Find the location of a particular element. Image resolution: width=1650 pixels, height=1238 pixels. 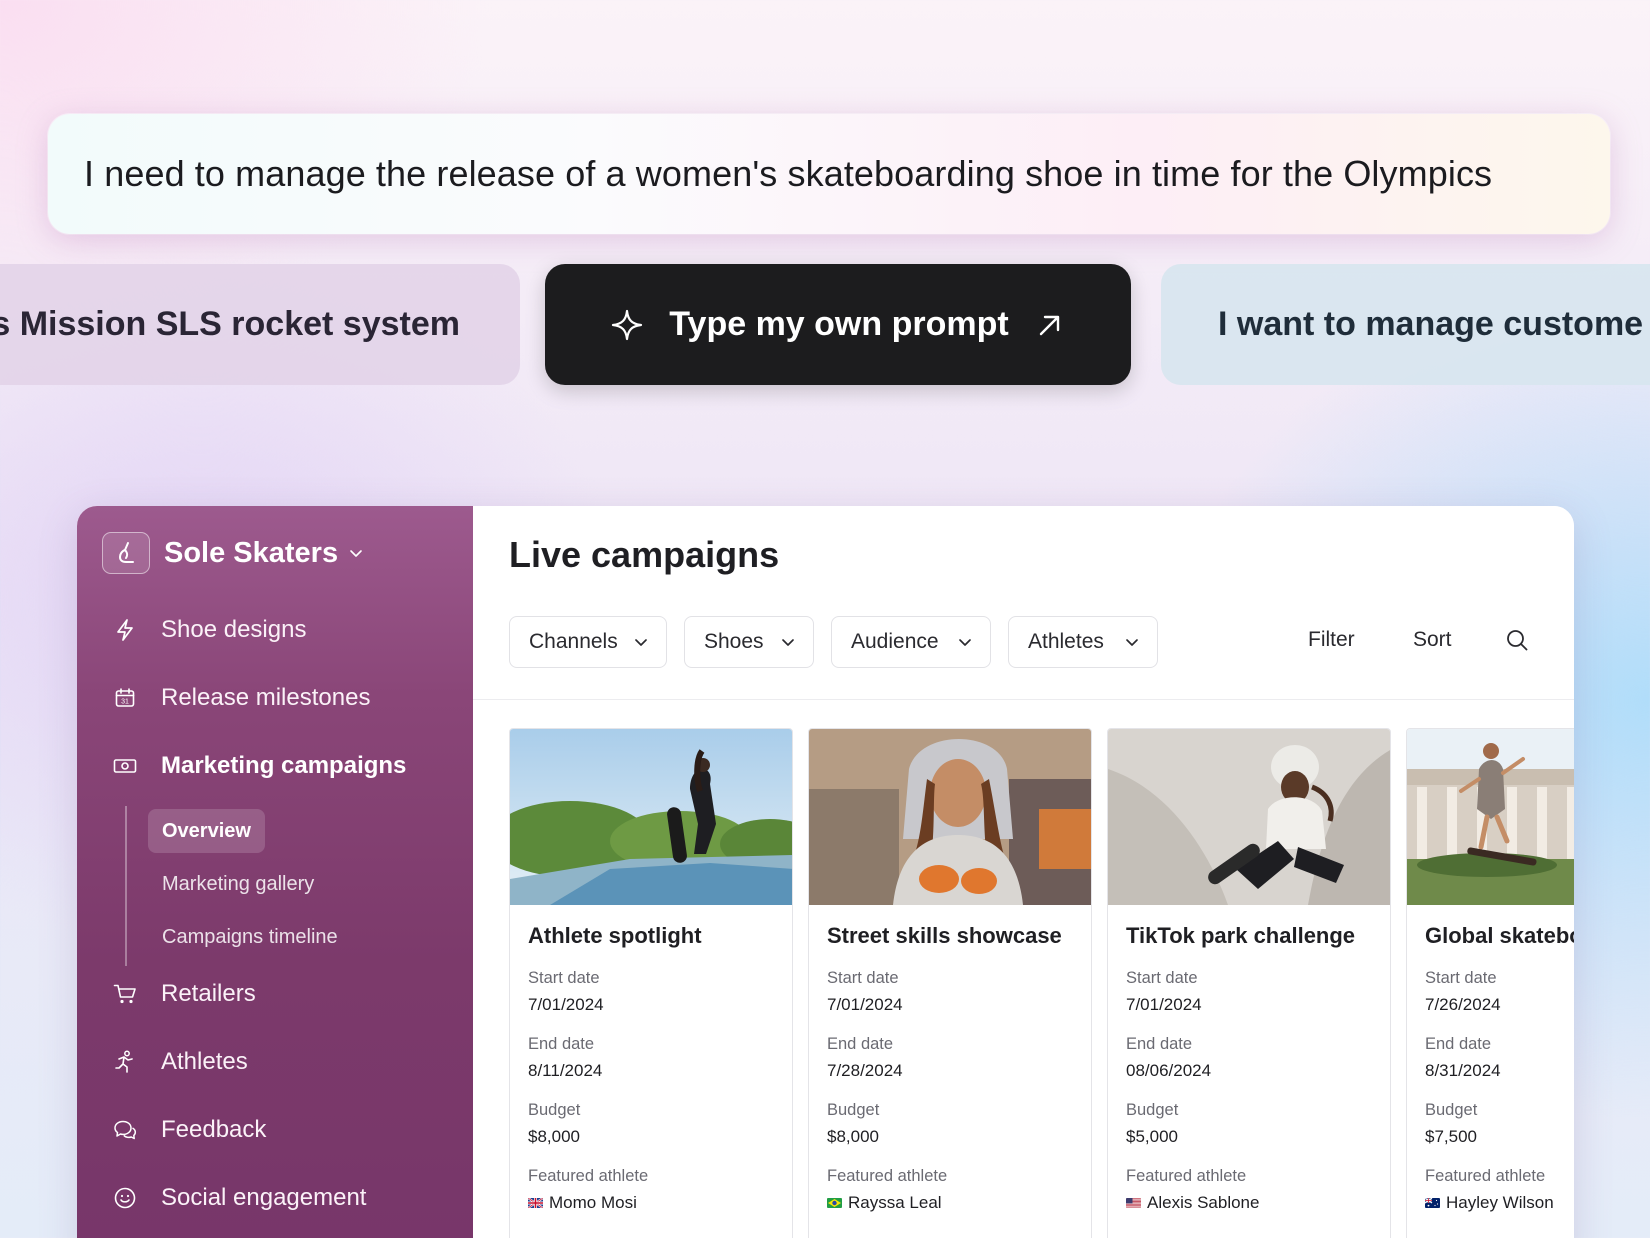

featured-athlete: Rayssa Leal is located at coordinates (884, 1203).